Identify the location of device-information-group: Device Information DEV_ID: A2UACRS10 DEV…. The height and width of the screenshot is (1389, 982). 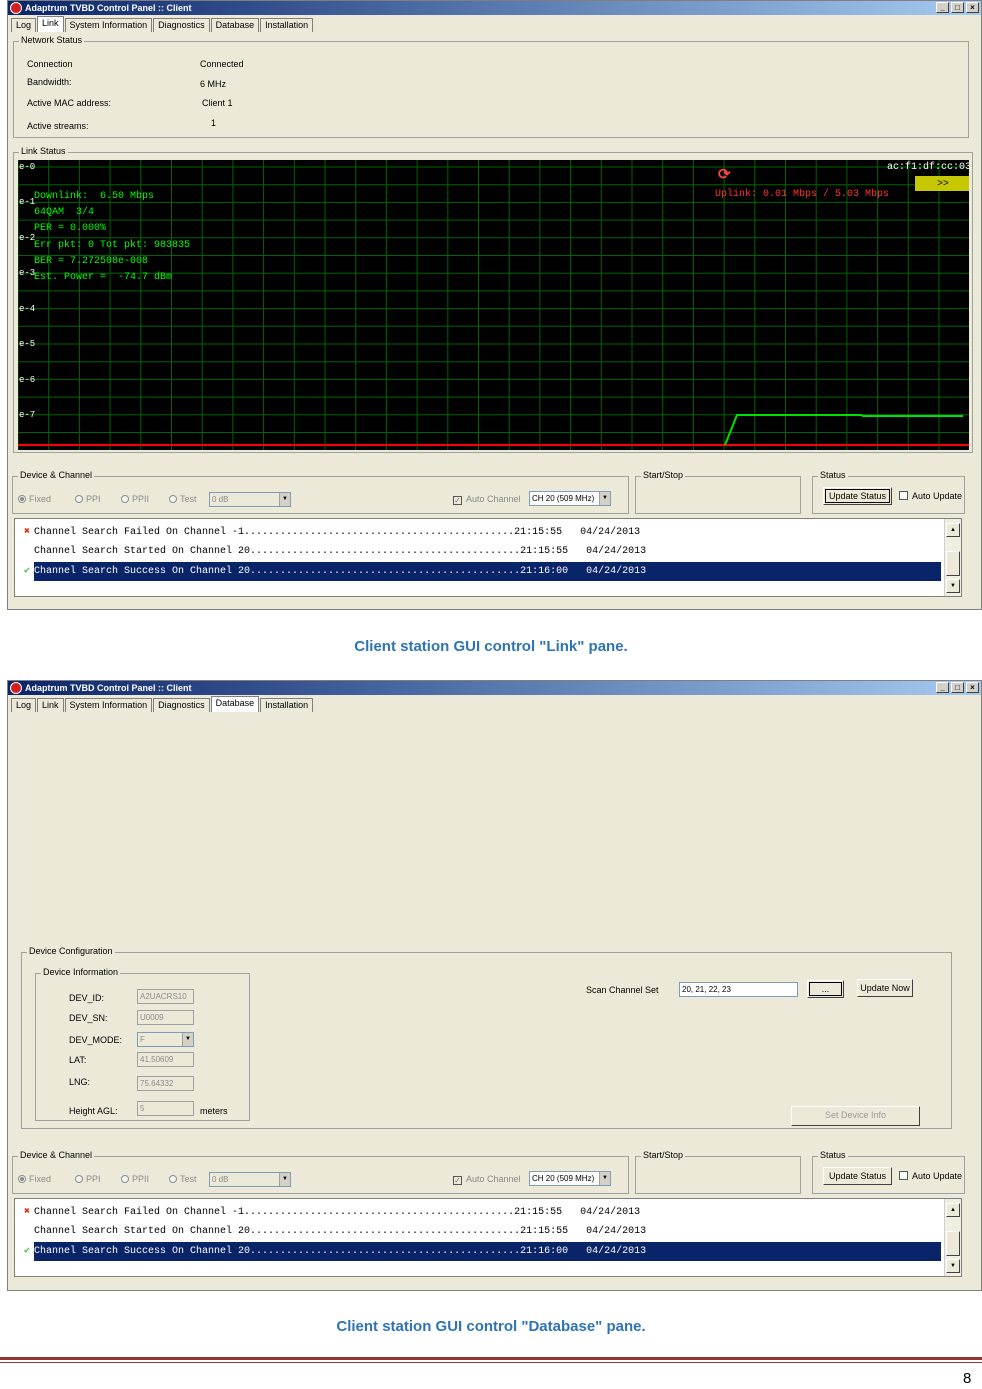
(142, 1044).